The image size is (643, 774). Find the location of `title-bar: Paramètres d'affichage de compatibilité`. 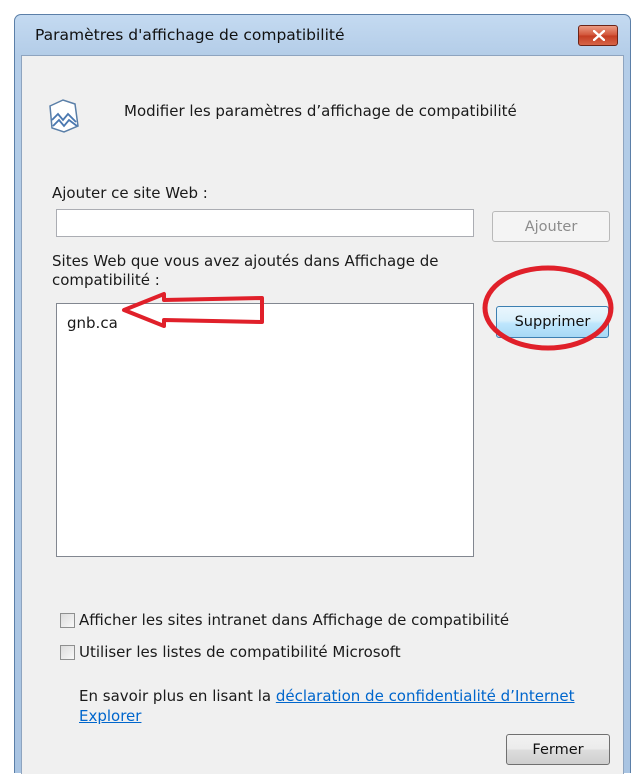

title-bar: Paramètres d'affichage de compatibilité is located at coordinates (322, 35).